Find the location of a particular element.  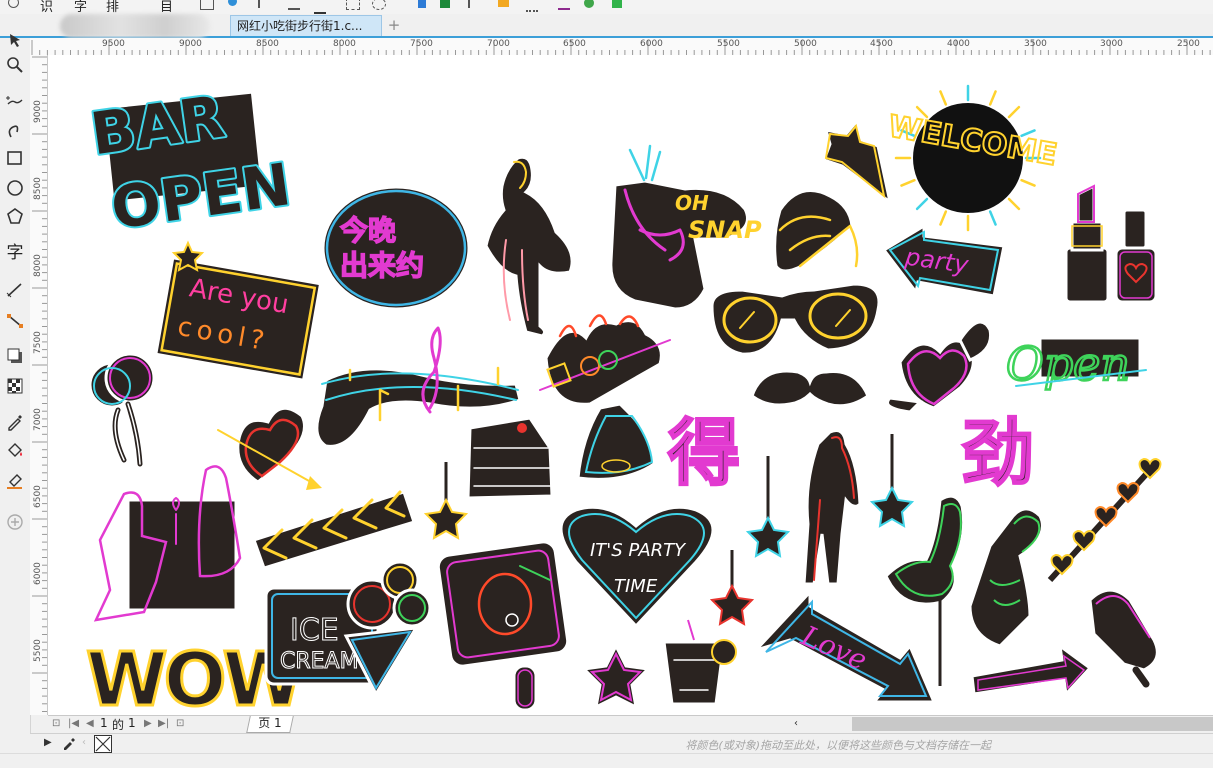

first-page-icon: ⊡ is located at coordinates (56, 723).